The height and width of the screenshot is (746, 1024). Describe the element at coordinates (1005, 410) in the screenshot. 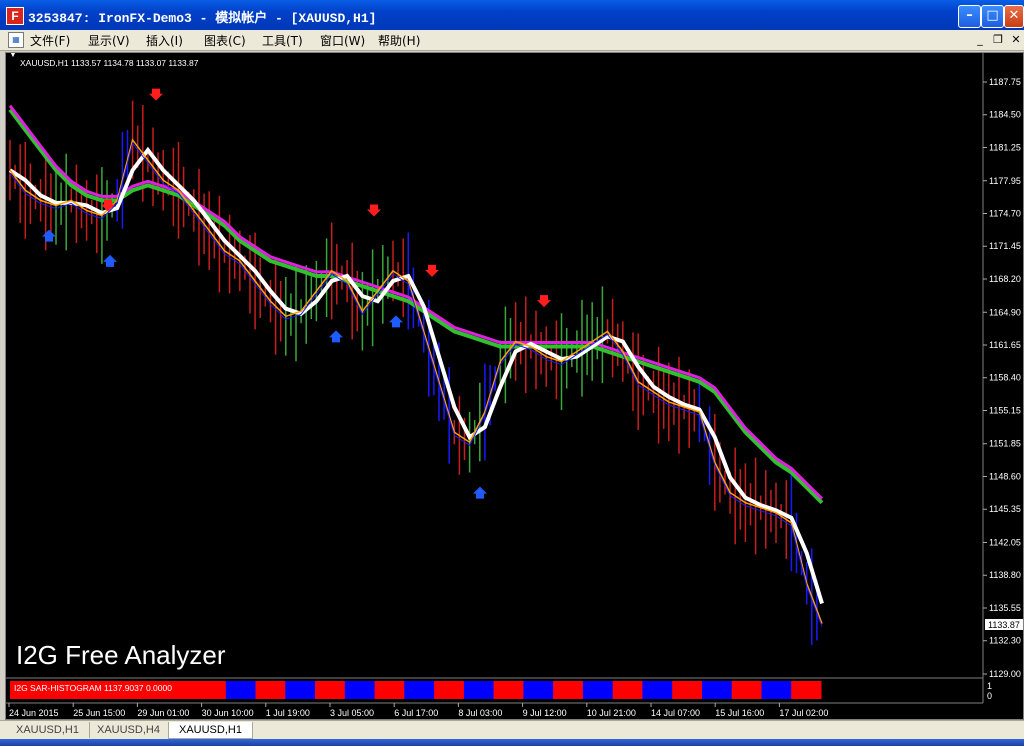

I see `price-tick-label: 1155.15` at that location.